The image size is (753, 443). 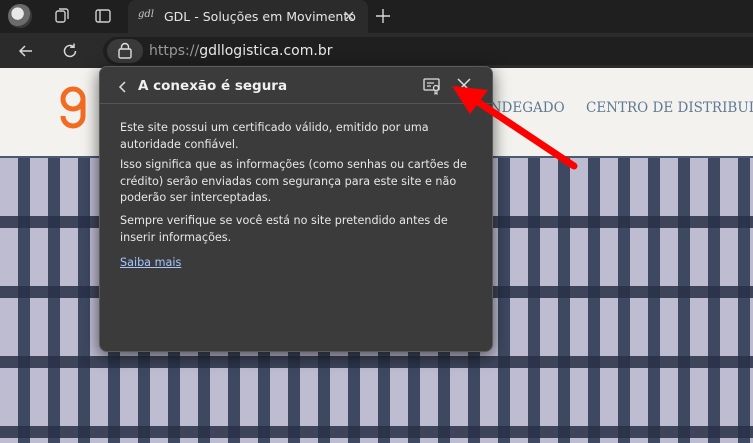 I want to click on profile-avatar, so click(x=20, y=16).